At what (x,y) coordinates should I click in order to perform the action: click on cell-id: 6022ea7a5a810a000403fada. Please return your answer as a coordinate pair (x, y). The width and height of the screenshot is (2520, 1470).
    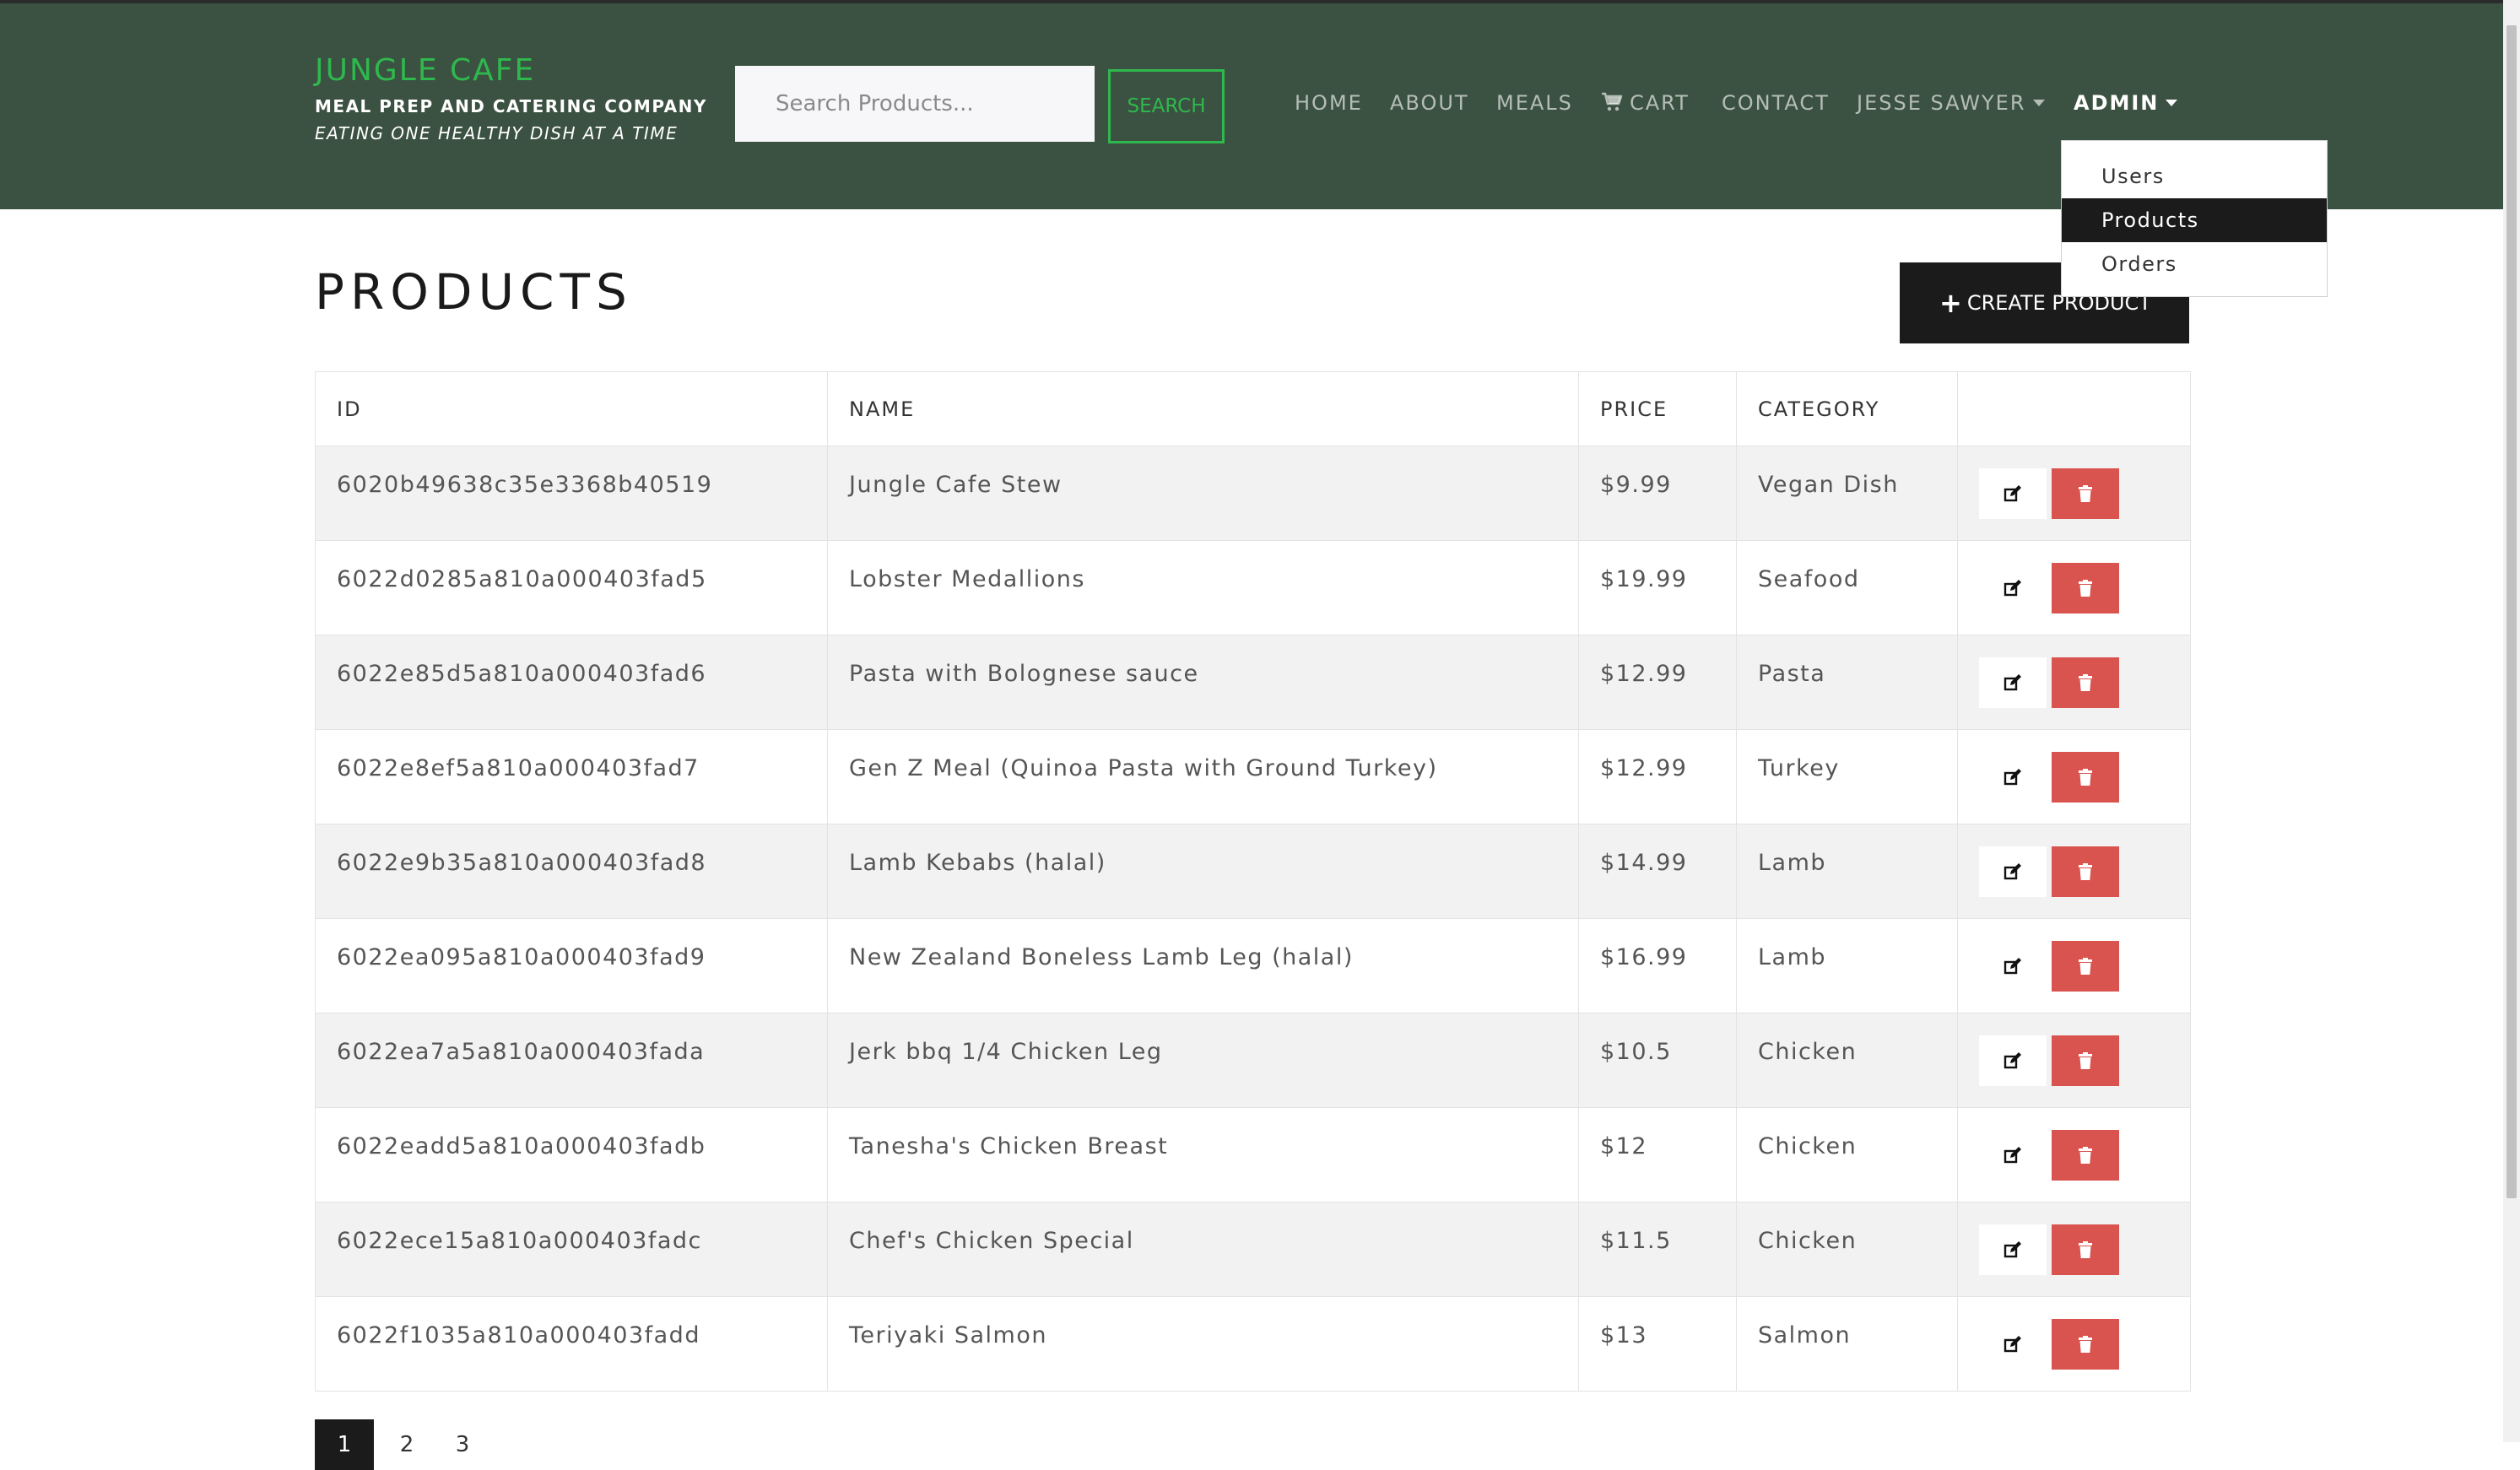
    Looking at the image, I should click on (571, 1061).